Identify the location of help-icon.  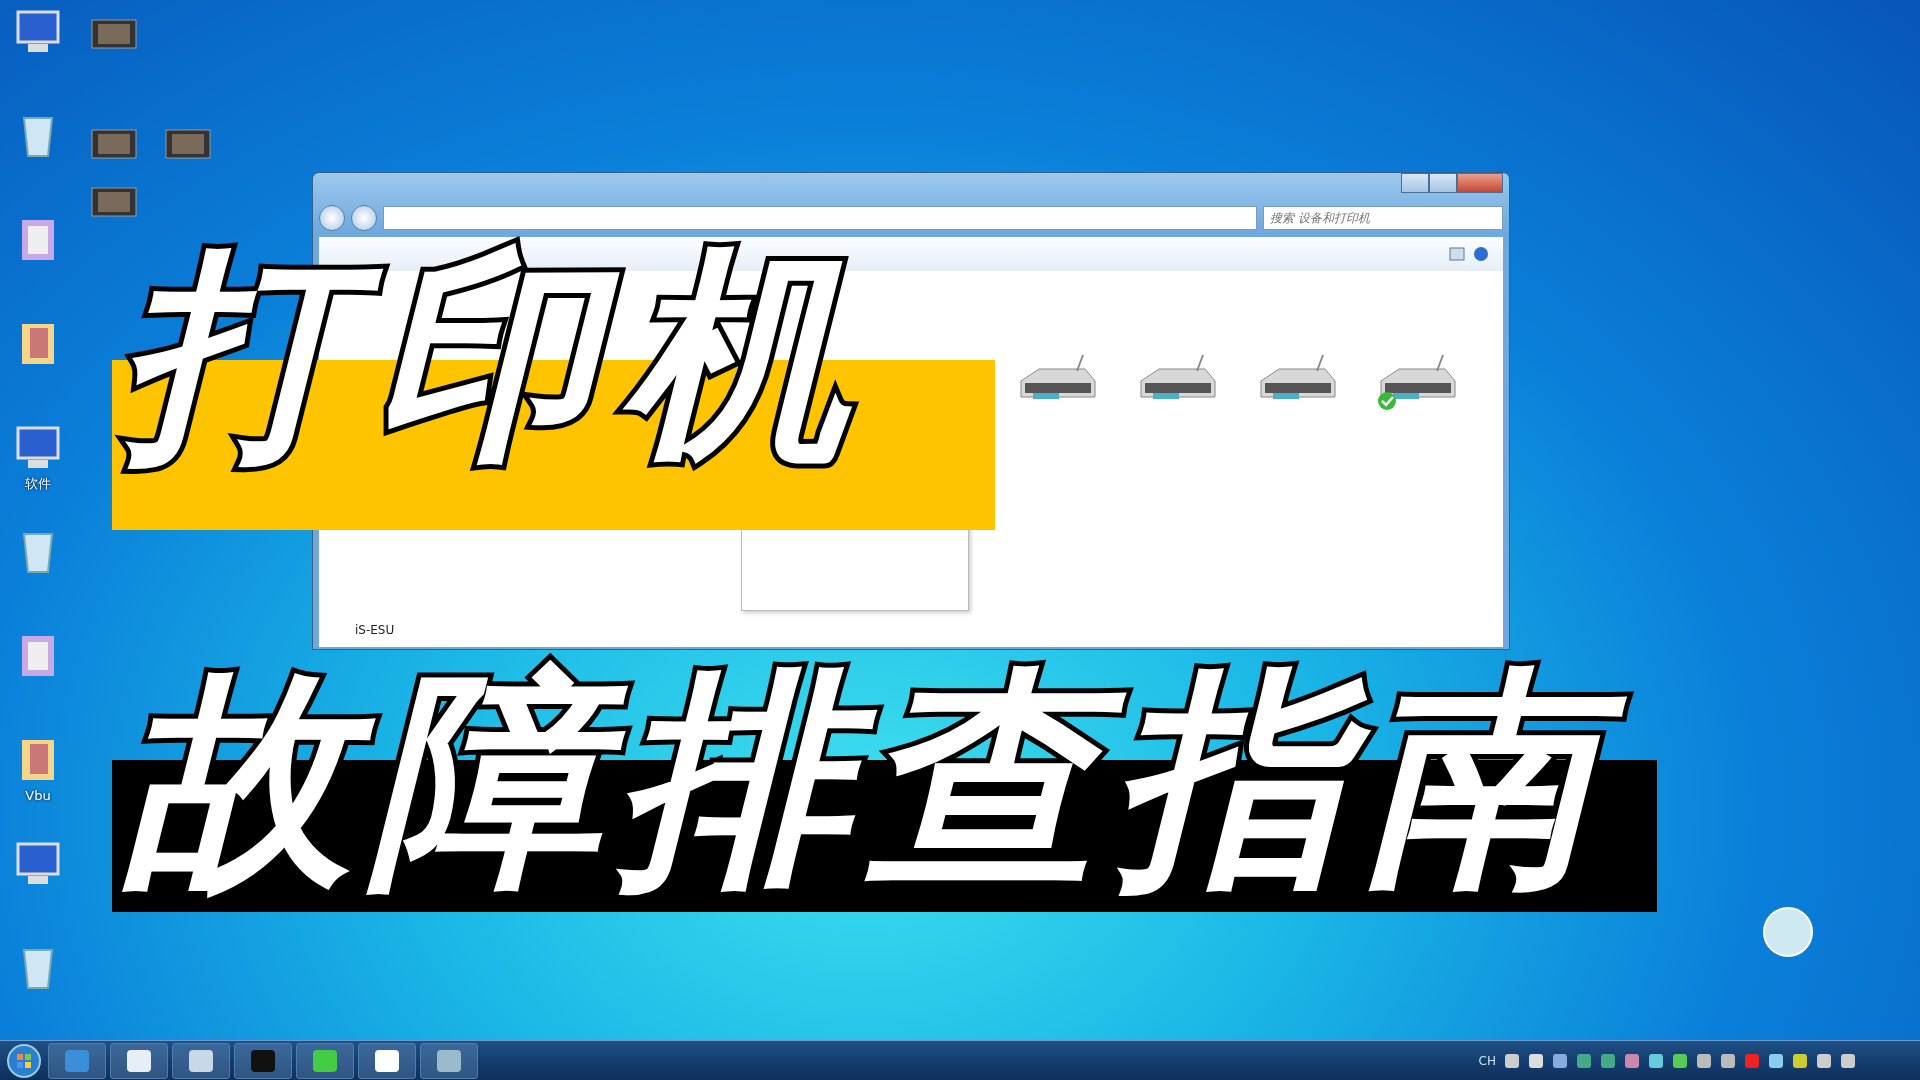
(1481, 254).